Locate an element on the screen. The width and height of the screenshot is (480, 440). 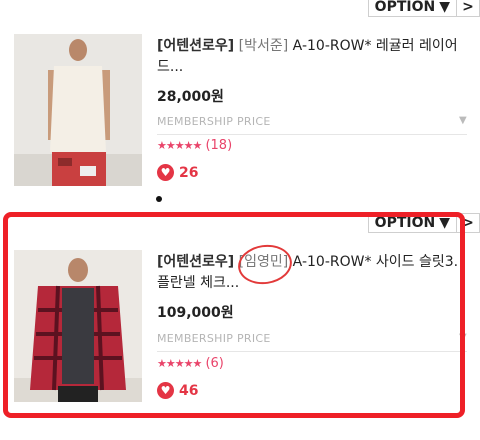
like-button: ♥ 46 is located at coordinates (177, 390).